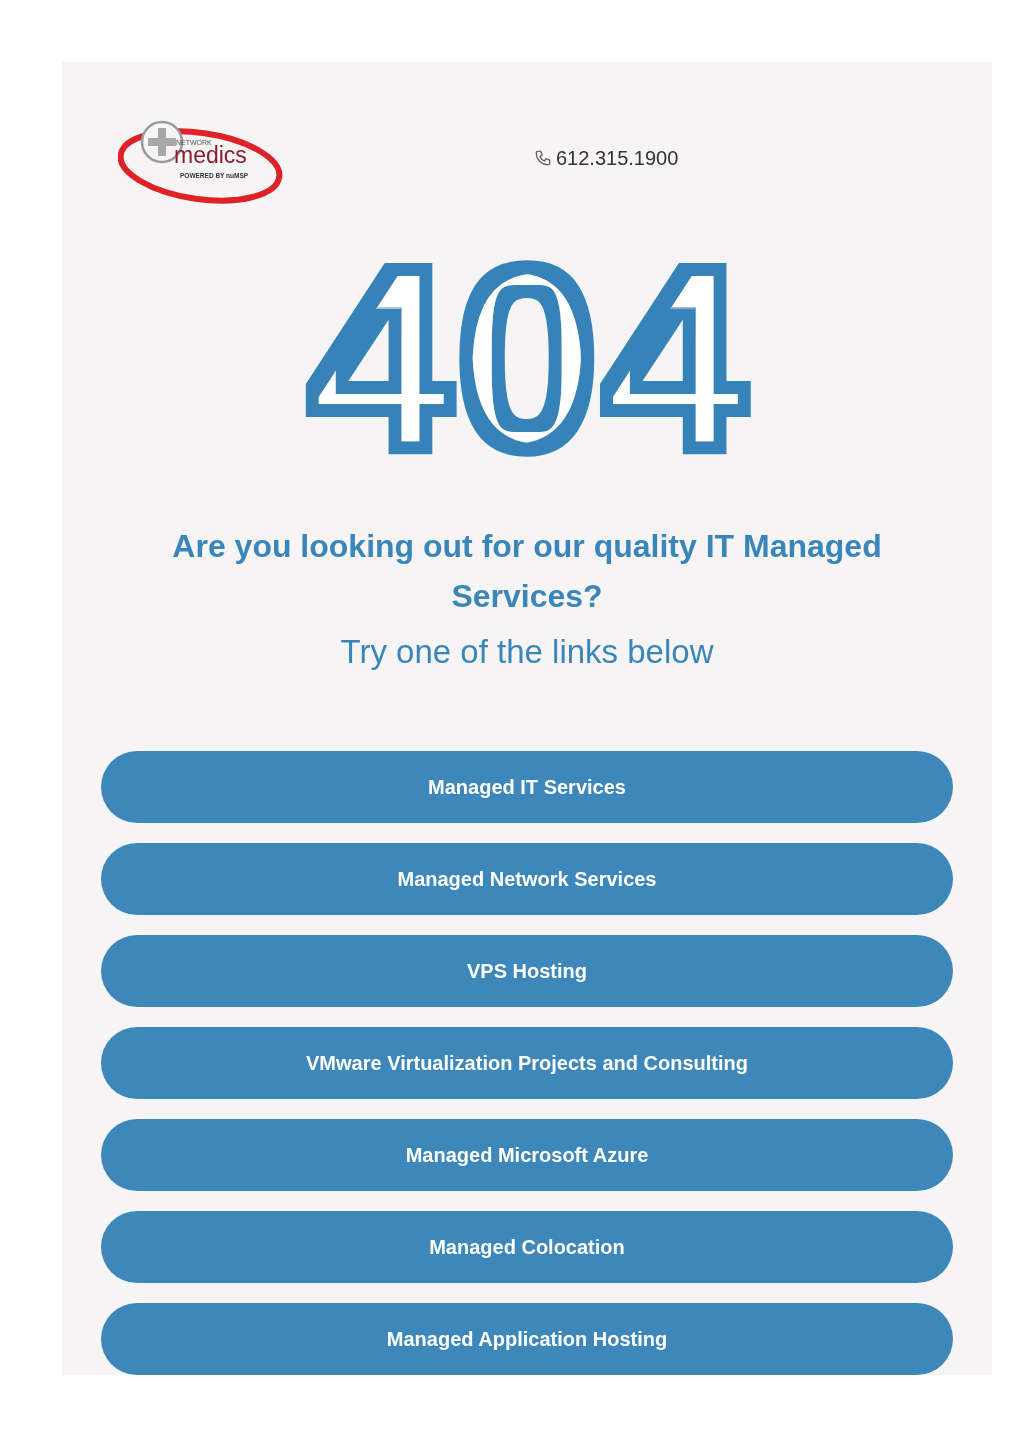  Describe the element at coordinates (527, 787) in the screenshot. I see `link-button: Managed IT Services` at that location.